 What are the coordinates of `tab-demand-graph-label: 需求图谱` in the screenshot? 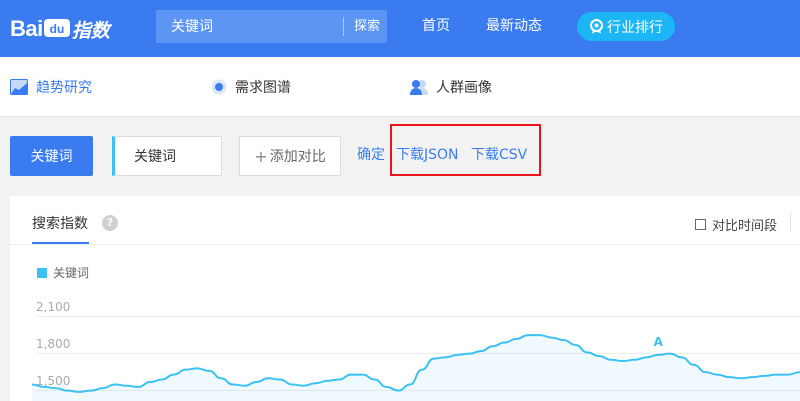 It's located at (263, 88).